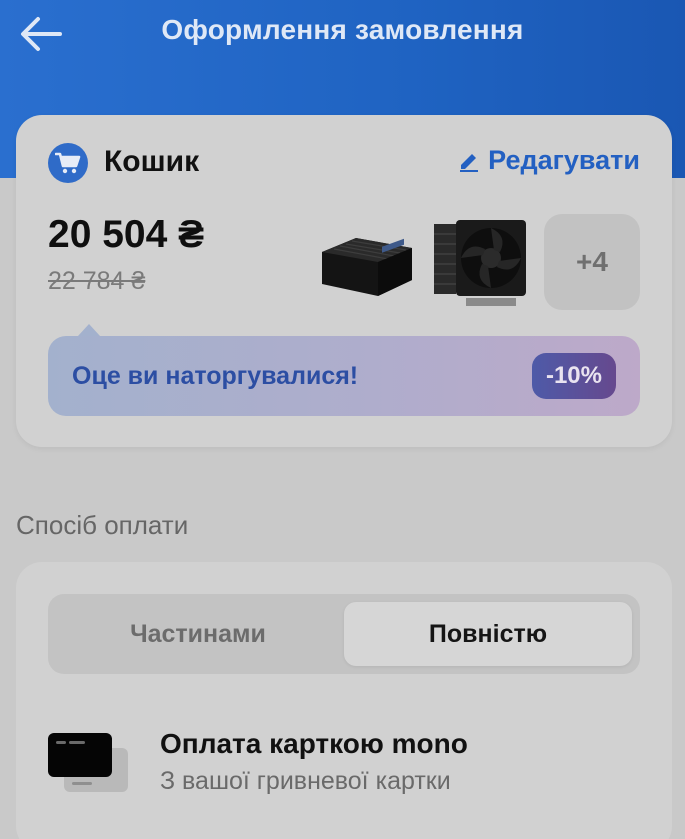 The image size is (685, 839). I want to click on payment-type-switch: Частинами Повністю, so click(344, 634).